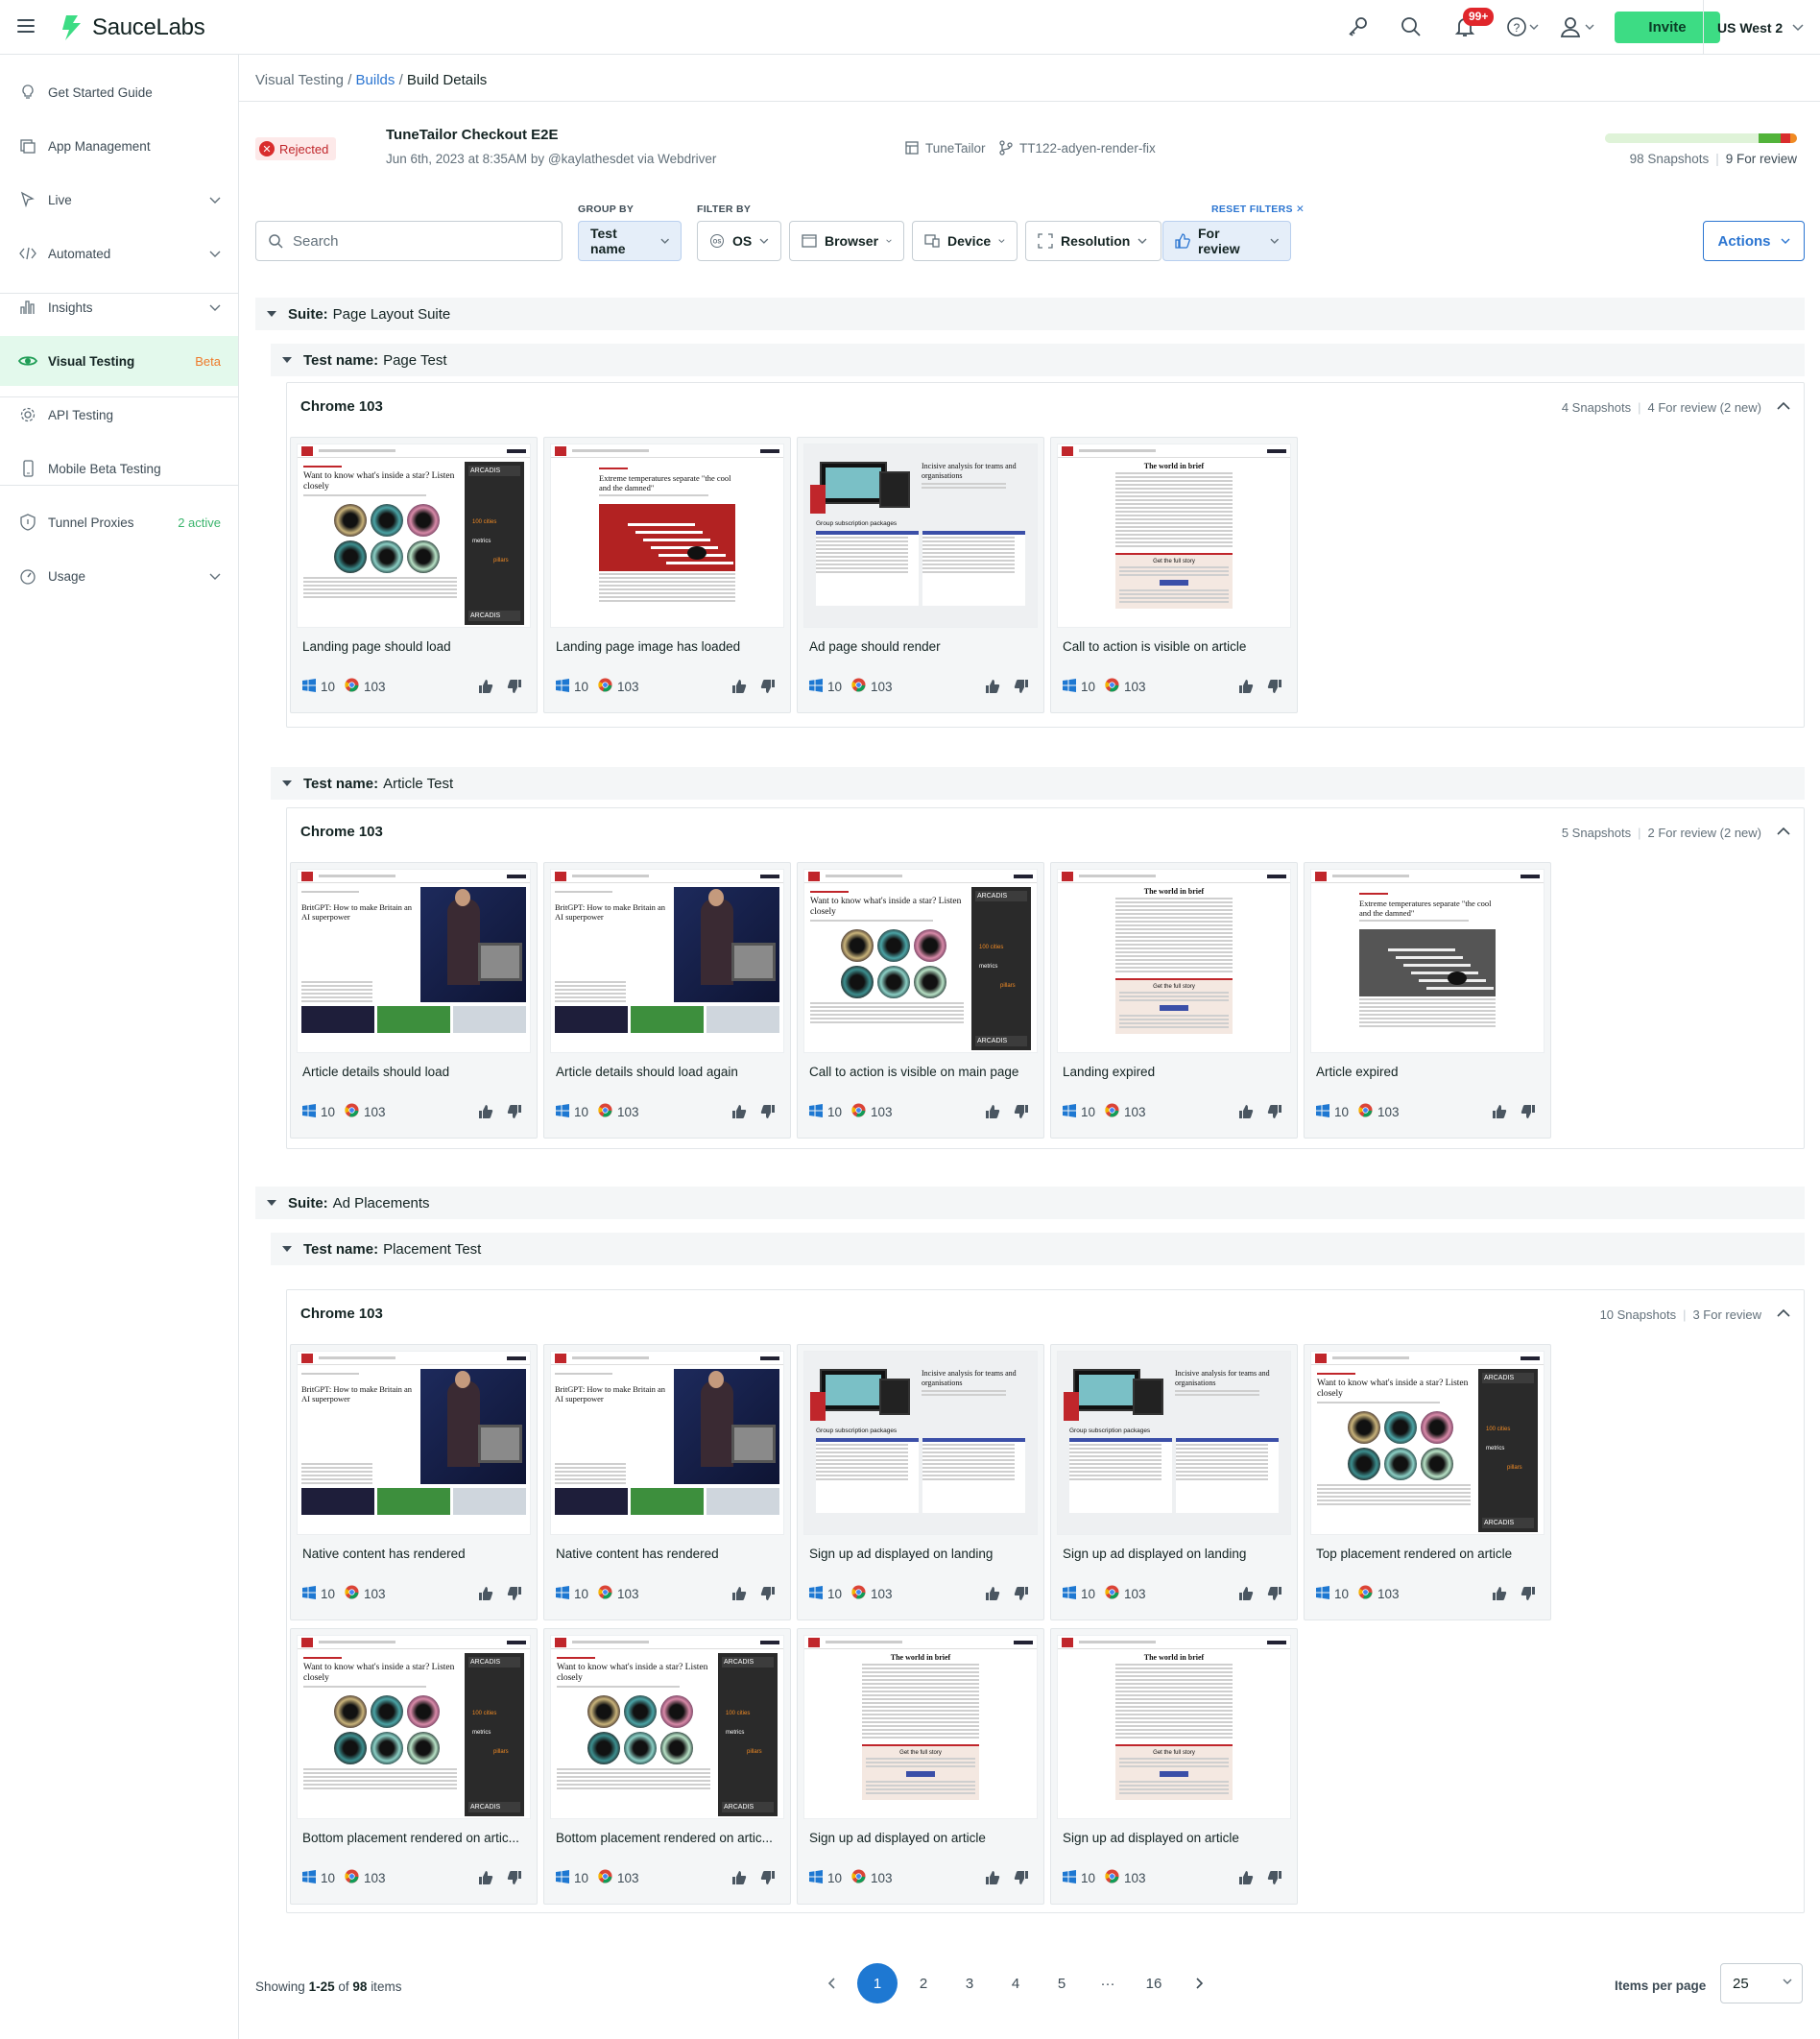  What do you see at coordinates (739, 241) in the screenshot?
I see `os-filter: OS OS` at bounding box center [739, 241].